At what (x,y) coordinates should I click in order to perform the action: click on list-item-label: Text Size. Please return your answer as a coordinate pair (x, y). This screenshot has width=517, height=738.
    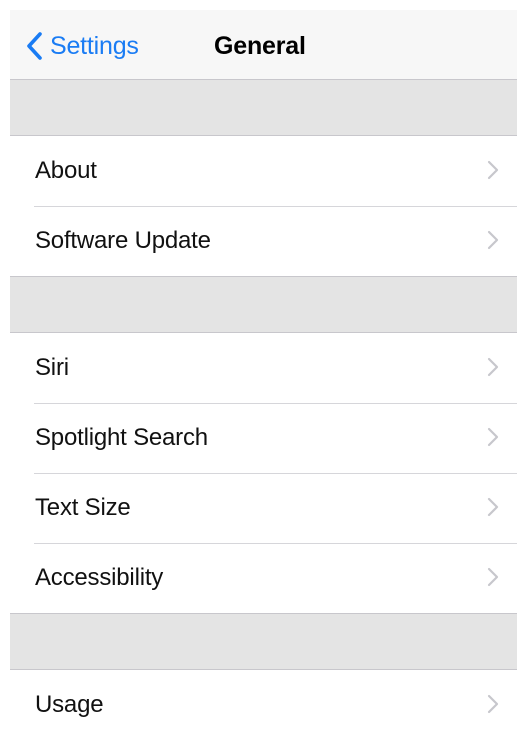
    Looking at the image, I should click on (83, 507).